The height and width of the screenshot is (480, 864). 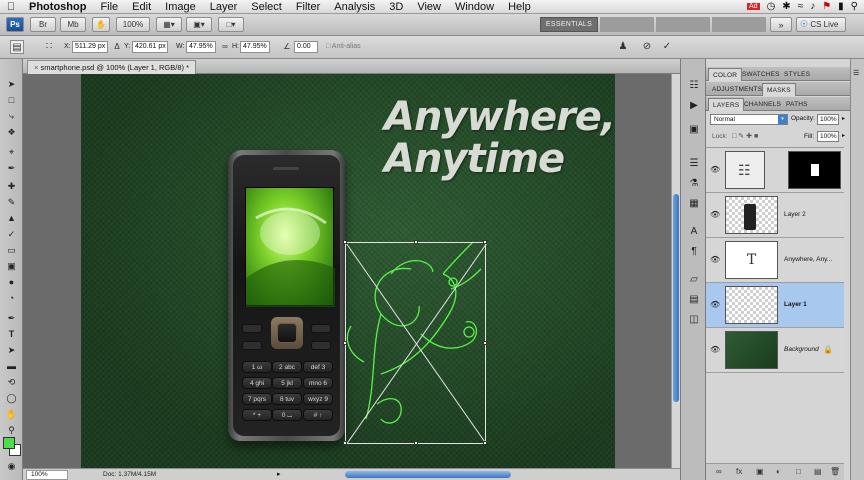 I want to click on history-panel-icon: ☷, so click(x=694, y=86).